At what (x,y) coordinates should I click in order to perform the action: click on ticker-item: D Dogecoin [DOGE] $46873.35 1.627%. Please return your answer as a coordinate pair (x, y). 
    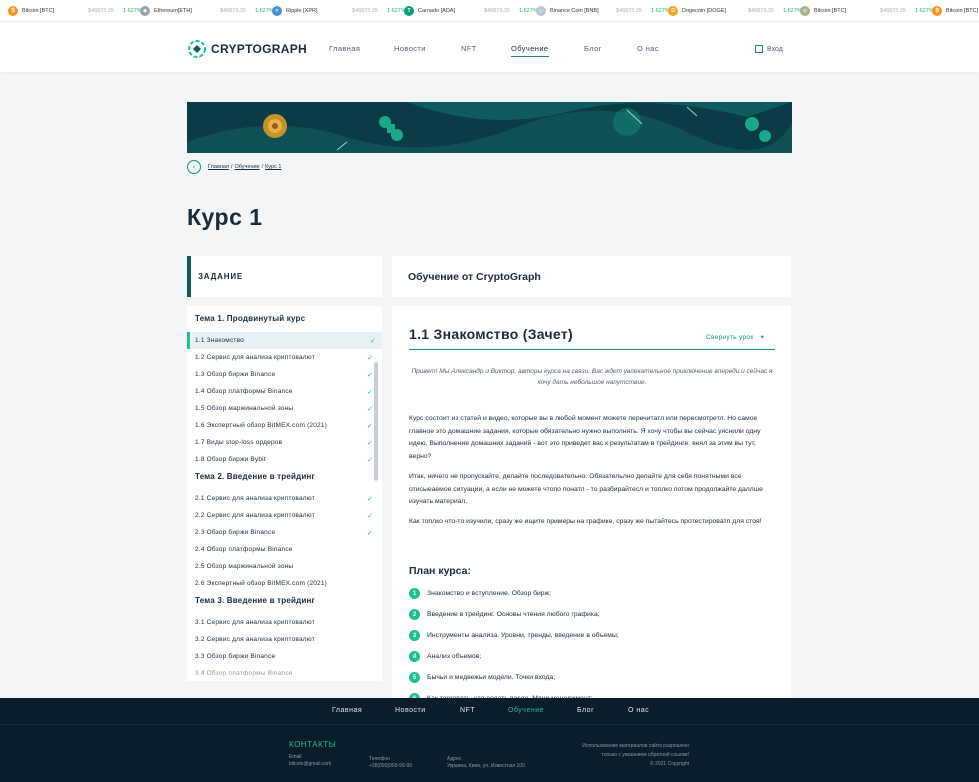
    Looking at the image, I should click on (735, 10).